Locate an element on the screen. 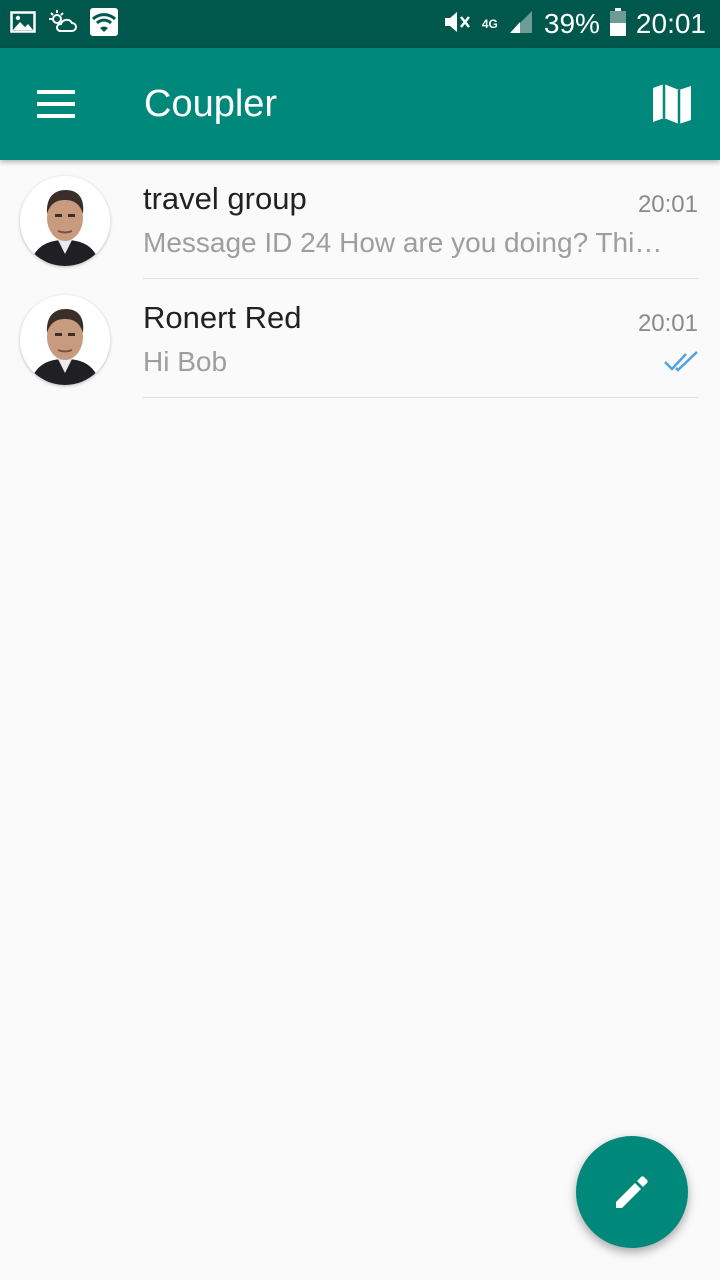 Image resolution: width=720 pixels, height=1280 pixels. map-button is located at coordinates (672, 104).